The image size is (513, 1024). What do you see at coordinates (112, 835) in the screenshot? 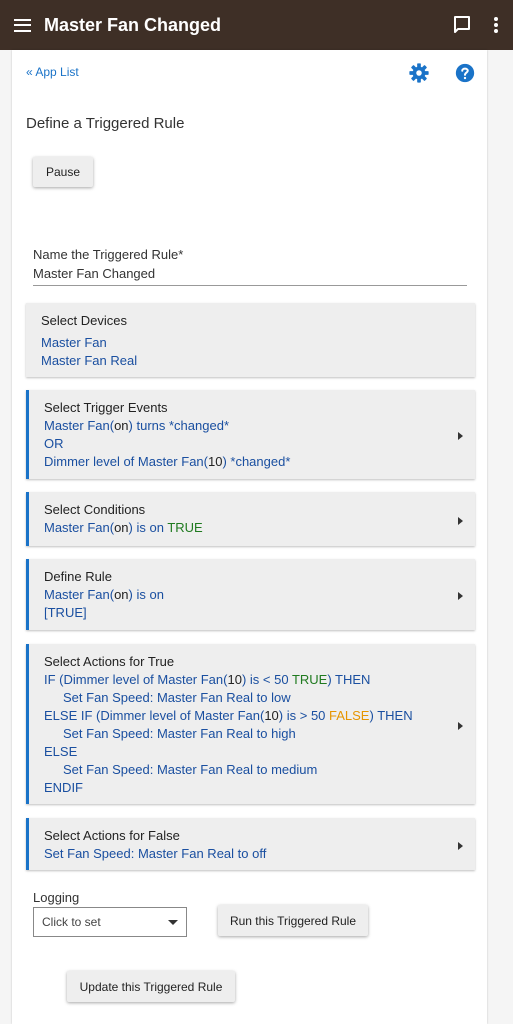
I see `section-title: Select Actions for False` at bounding box center [112, 835].